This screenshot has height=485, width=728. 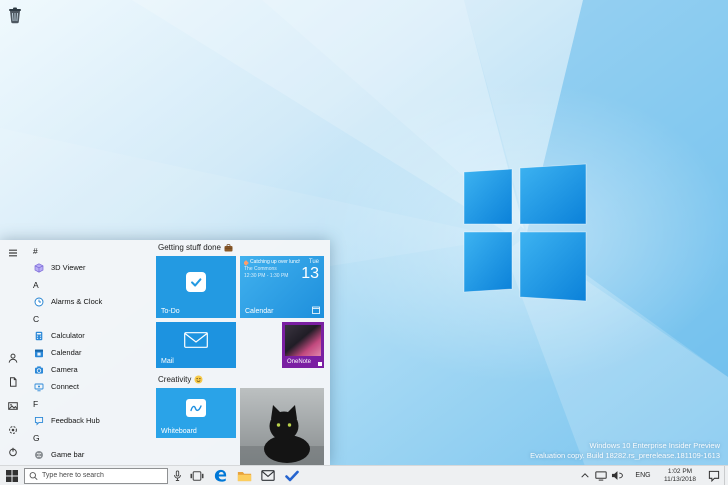 I want to click on event-accent-icon, so click(x=246, y=262).